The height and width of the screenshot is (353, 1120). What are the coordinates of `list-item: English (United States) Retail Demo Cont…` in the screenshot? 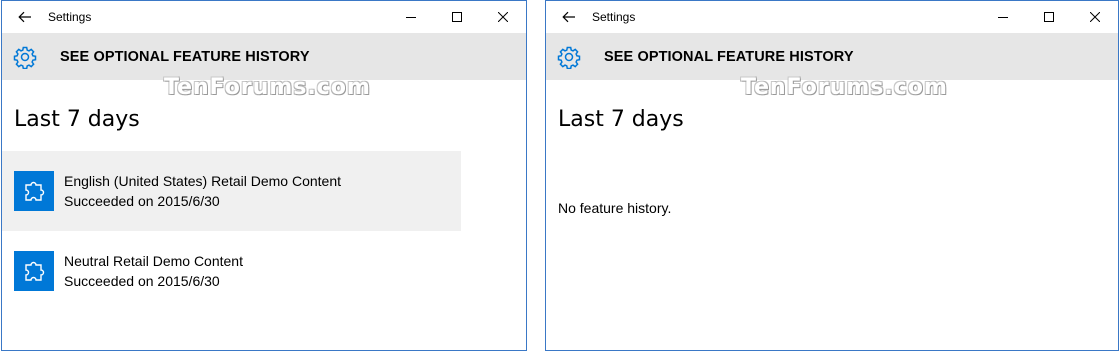 It's located at (231, 191).